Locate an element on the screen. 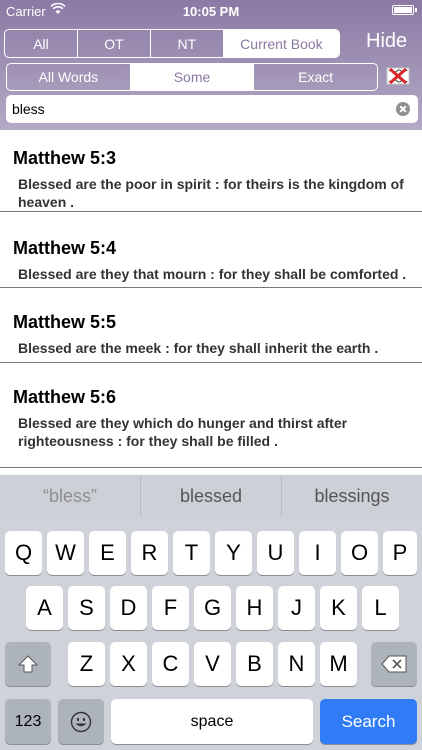  key-f: F is located at coordinates (170, 608).